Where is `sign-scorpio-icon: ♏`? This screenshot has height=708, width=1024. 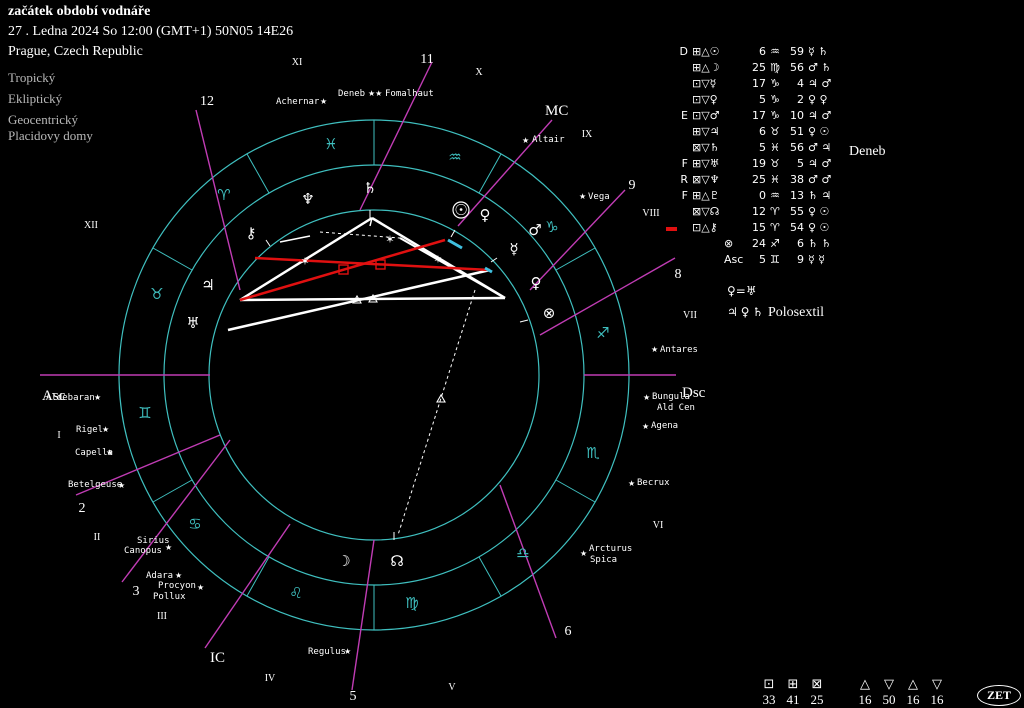 sign-scorpio-icon: ♏ is located at coordinates (593, 453).